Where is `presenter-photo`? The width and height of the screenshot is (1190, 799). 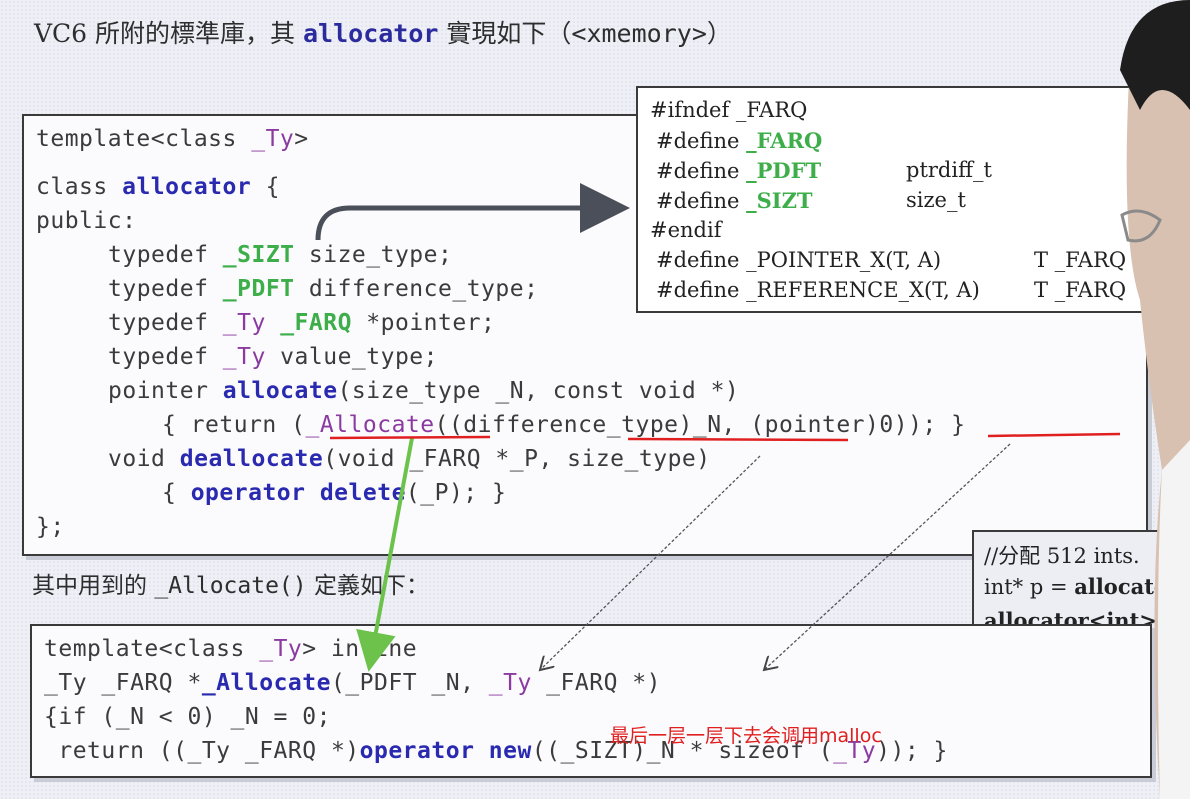
presenter-photo is located at coordinates (1145, 399).